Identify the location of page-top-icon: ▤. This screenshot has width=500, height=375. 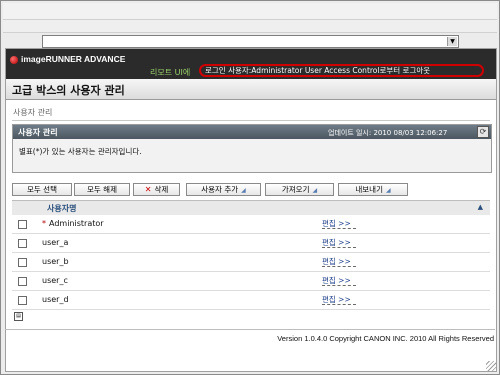
(18, 316).